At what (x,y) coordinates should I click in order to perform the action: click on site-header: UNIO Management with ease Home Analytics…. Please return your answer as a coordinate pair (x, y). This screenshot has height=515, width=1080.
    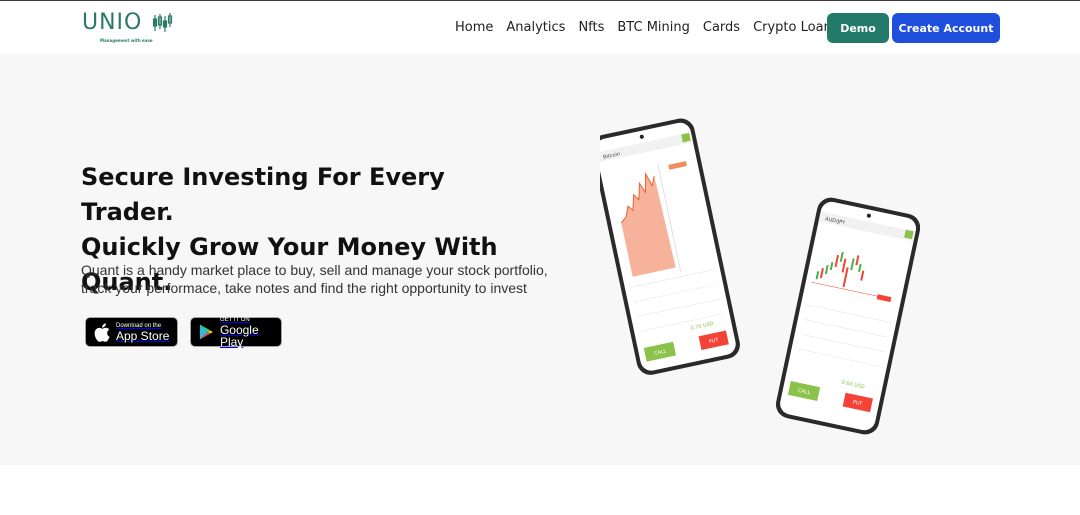
    Looking at the image, I should click on (540, 27).